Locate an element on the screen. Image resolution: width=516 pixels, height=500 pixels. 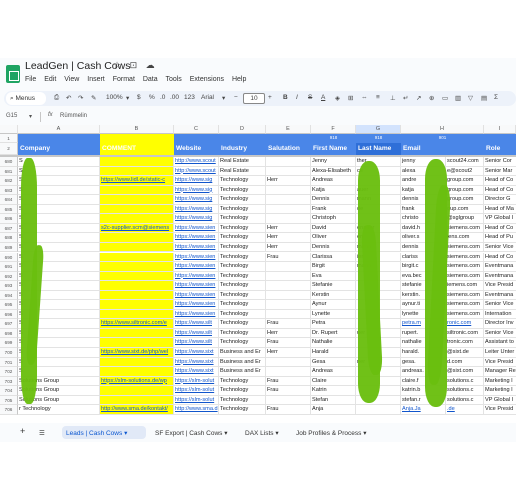
cell-h2: @sixt.com is located at coordinates (465, 372).